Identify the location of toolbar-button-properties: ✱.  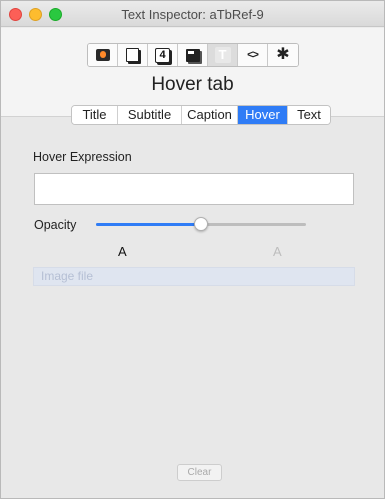
(283, 55).